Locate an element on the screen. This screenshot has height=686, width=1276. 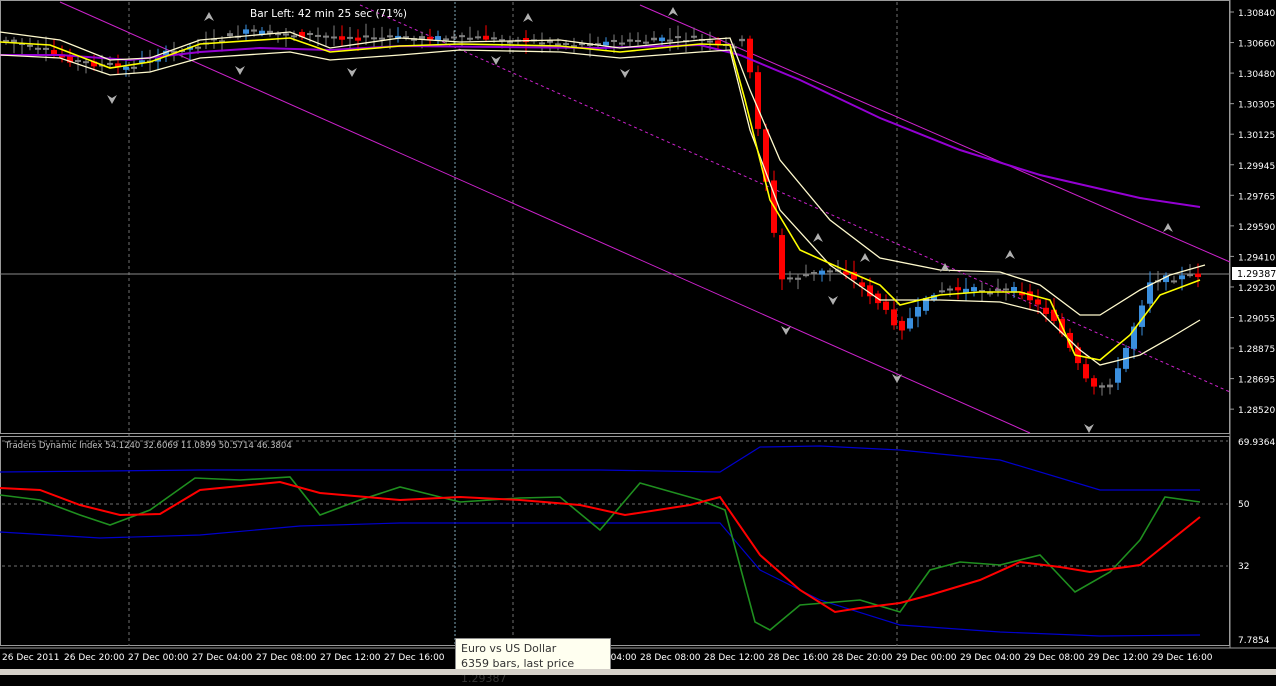
time-tick-label: 27 Dec 04:00 is located at coordinates (222, 658).